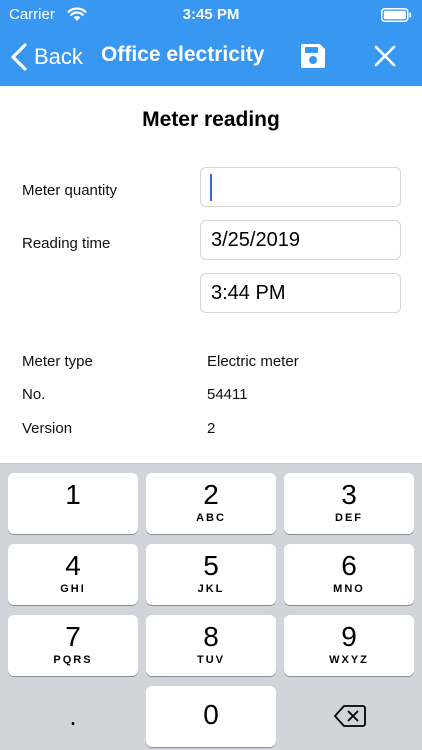 The width and height of the screenshot is (422, 750). I want to click on header: Carrier 3:45 PM Back Office electricity, so click(211, 43).